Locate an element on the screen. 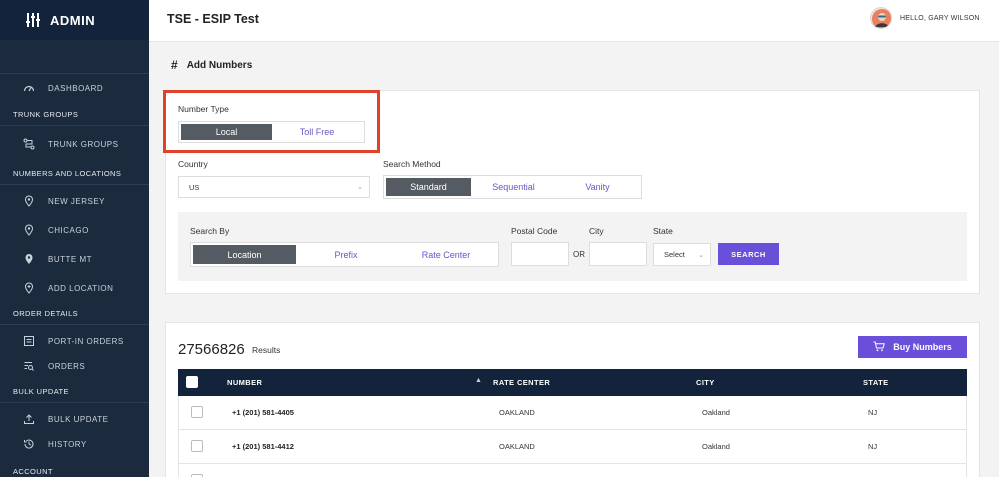  sidebar-item-bulk-update: BULK UPDATE is located at coordinates (74, 419).